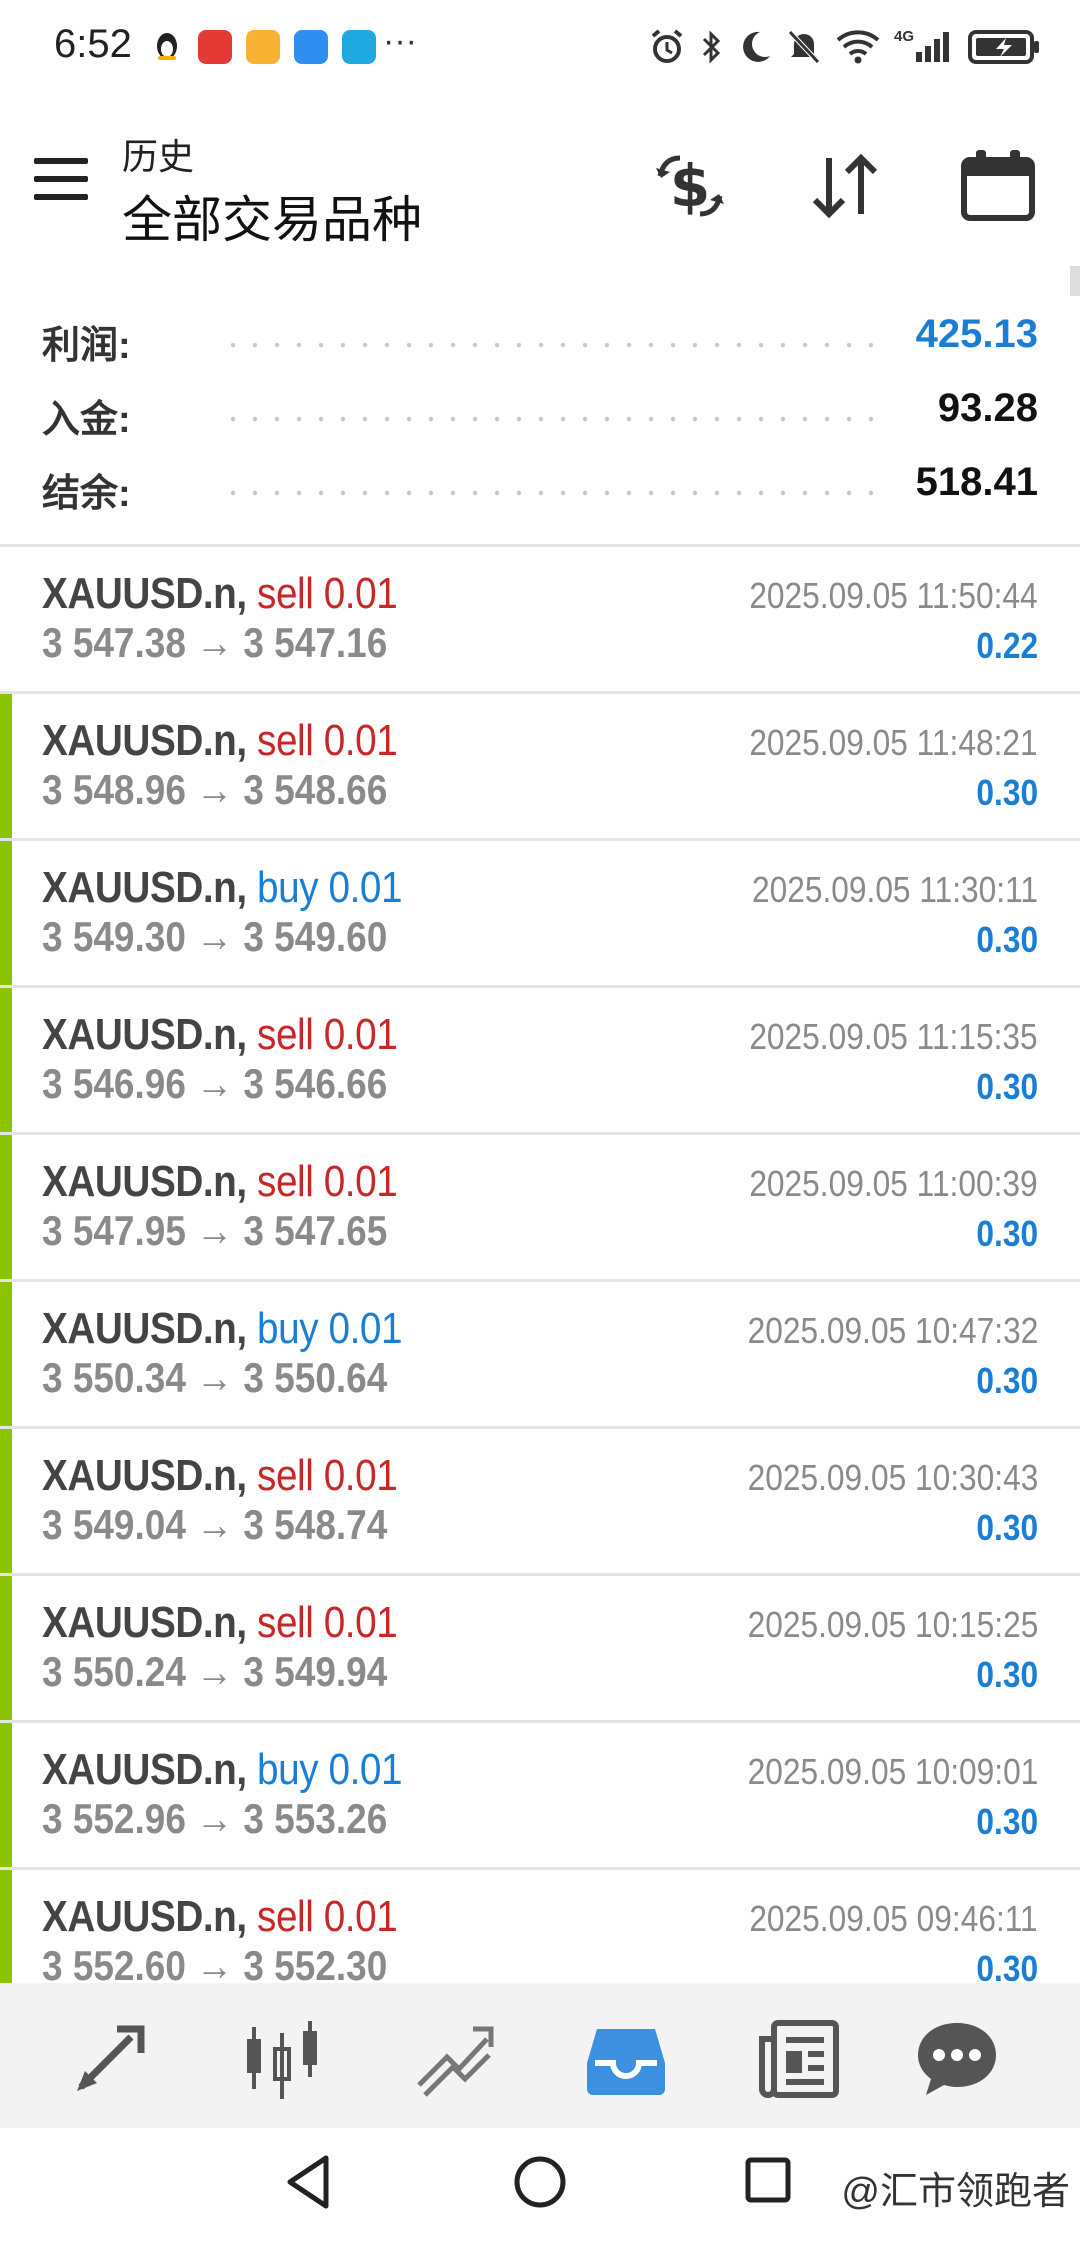 The width and height of the screenshot is (1080, 2244). What do you see at coordinates (893, 1036) in the screenshot?
I see `trade-time: 2025.09.05 11:15:35` at bounding box center [893, 1036].